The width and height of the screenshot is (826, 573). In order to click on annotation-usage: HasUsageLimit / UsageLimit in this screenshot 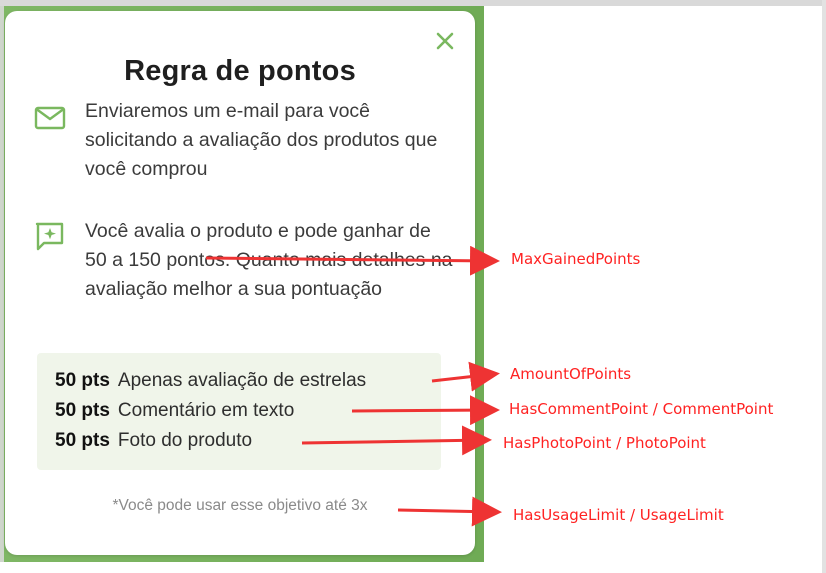, I will do `click(618, 515)`.